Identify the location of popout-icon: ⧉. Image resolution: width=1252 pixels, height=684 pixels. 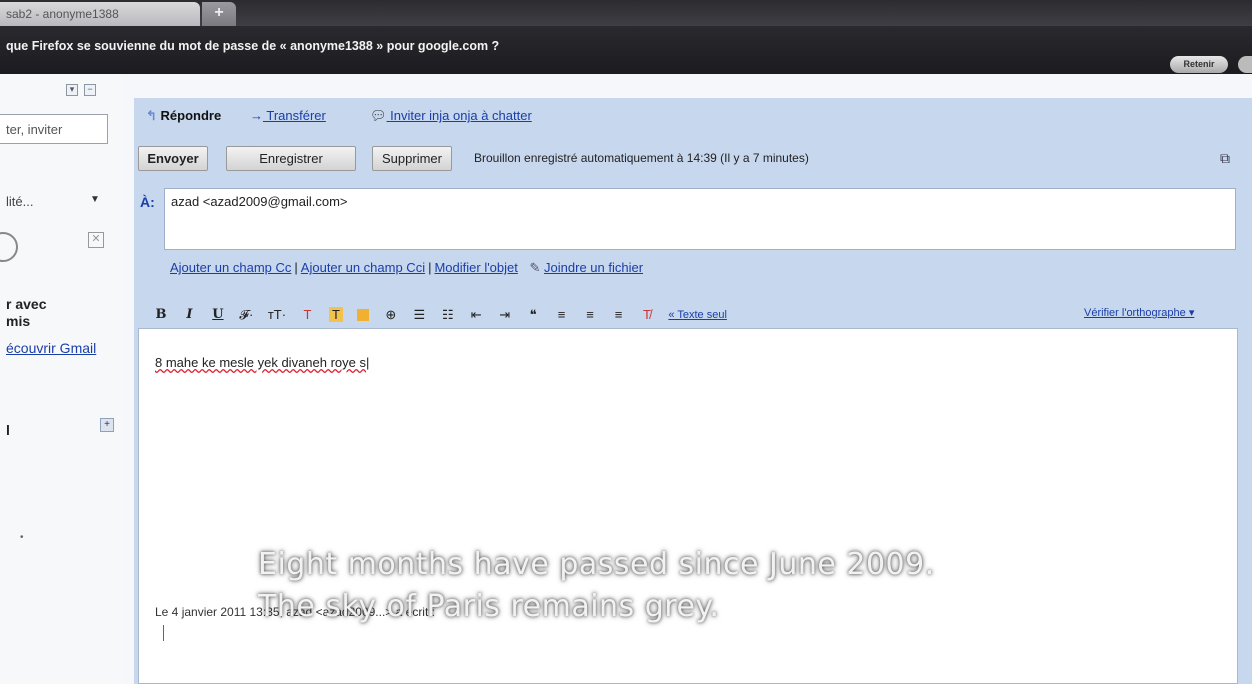
(1228, 158).